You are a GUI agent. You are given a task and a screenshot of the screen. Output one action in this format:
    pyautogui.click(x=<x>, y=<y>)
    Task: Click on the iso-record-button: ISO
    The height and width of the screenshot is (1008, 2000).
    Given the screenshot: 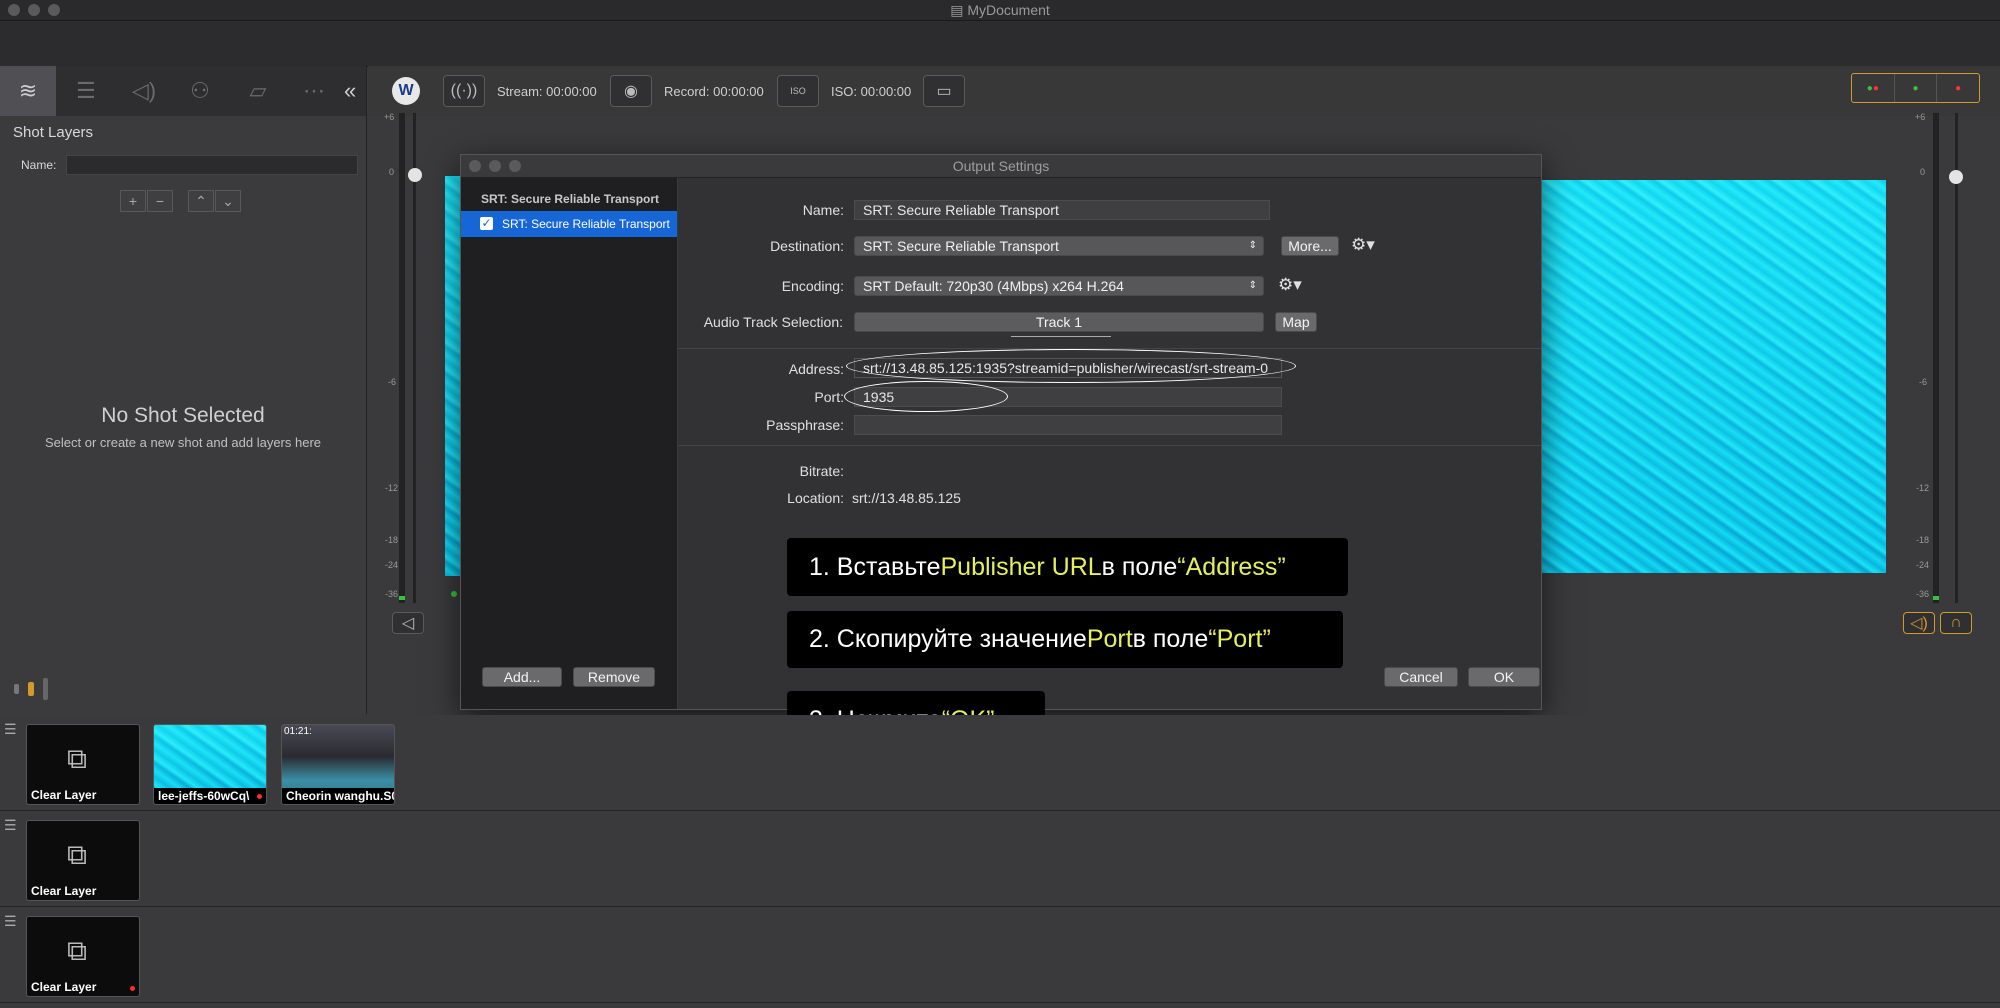 What is the action you would take?
    pyautogui.click(x=798, y=91)
    